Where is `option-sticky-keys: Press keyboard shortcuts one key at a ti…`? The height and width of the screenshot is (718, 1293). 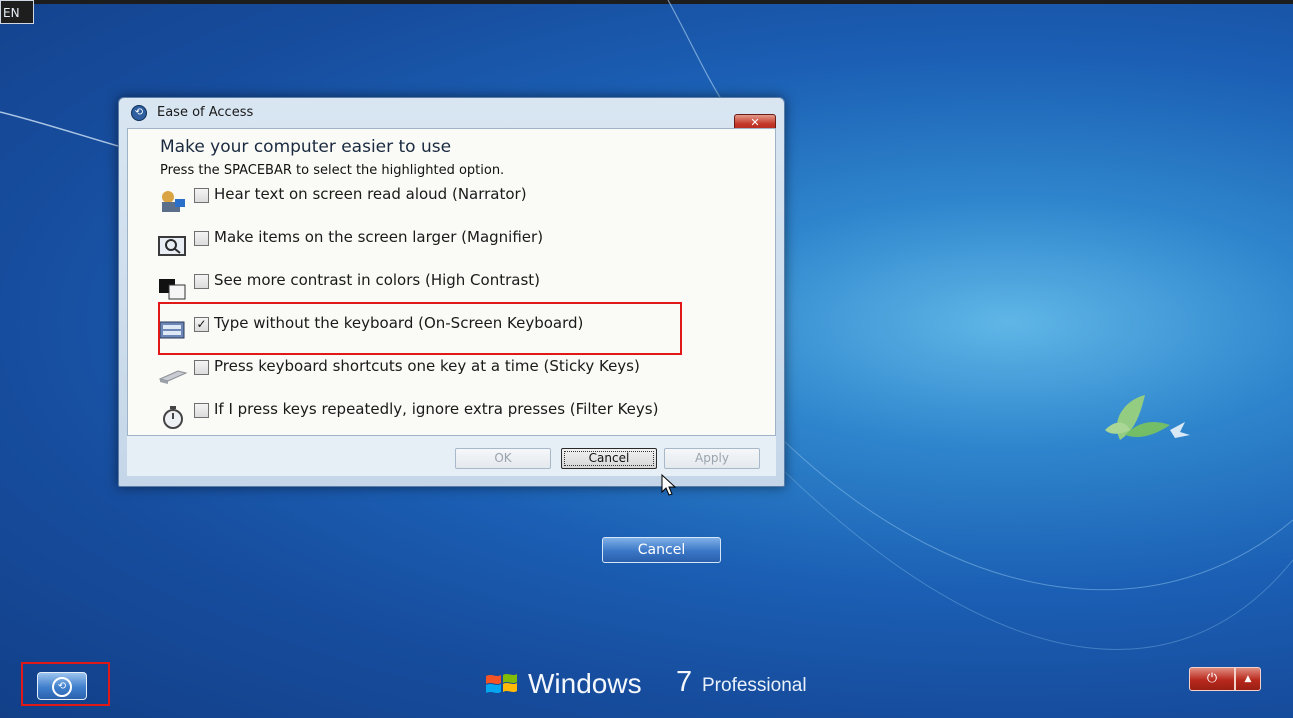
option-sticky-keys: Press keyboard shortcuts one key at a ti… is located at coordinates (458, 373).